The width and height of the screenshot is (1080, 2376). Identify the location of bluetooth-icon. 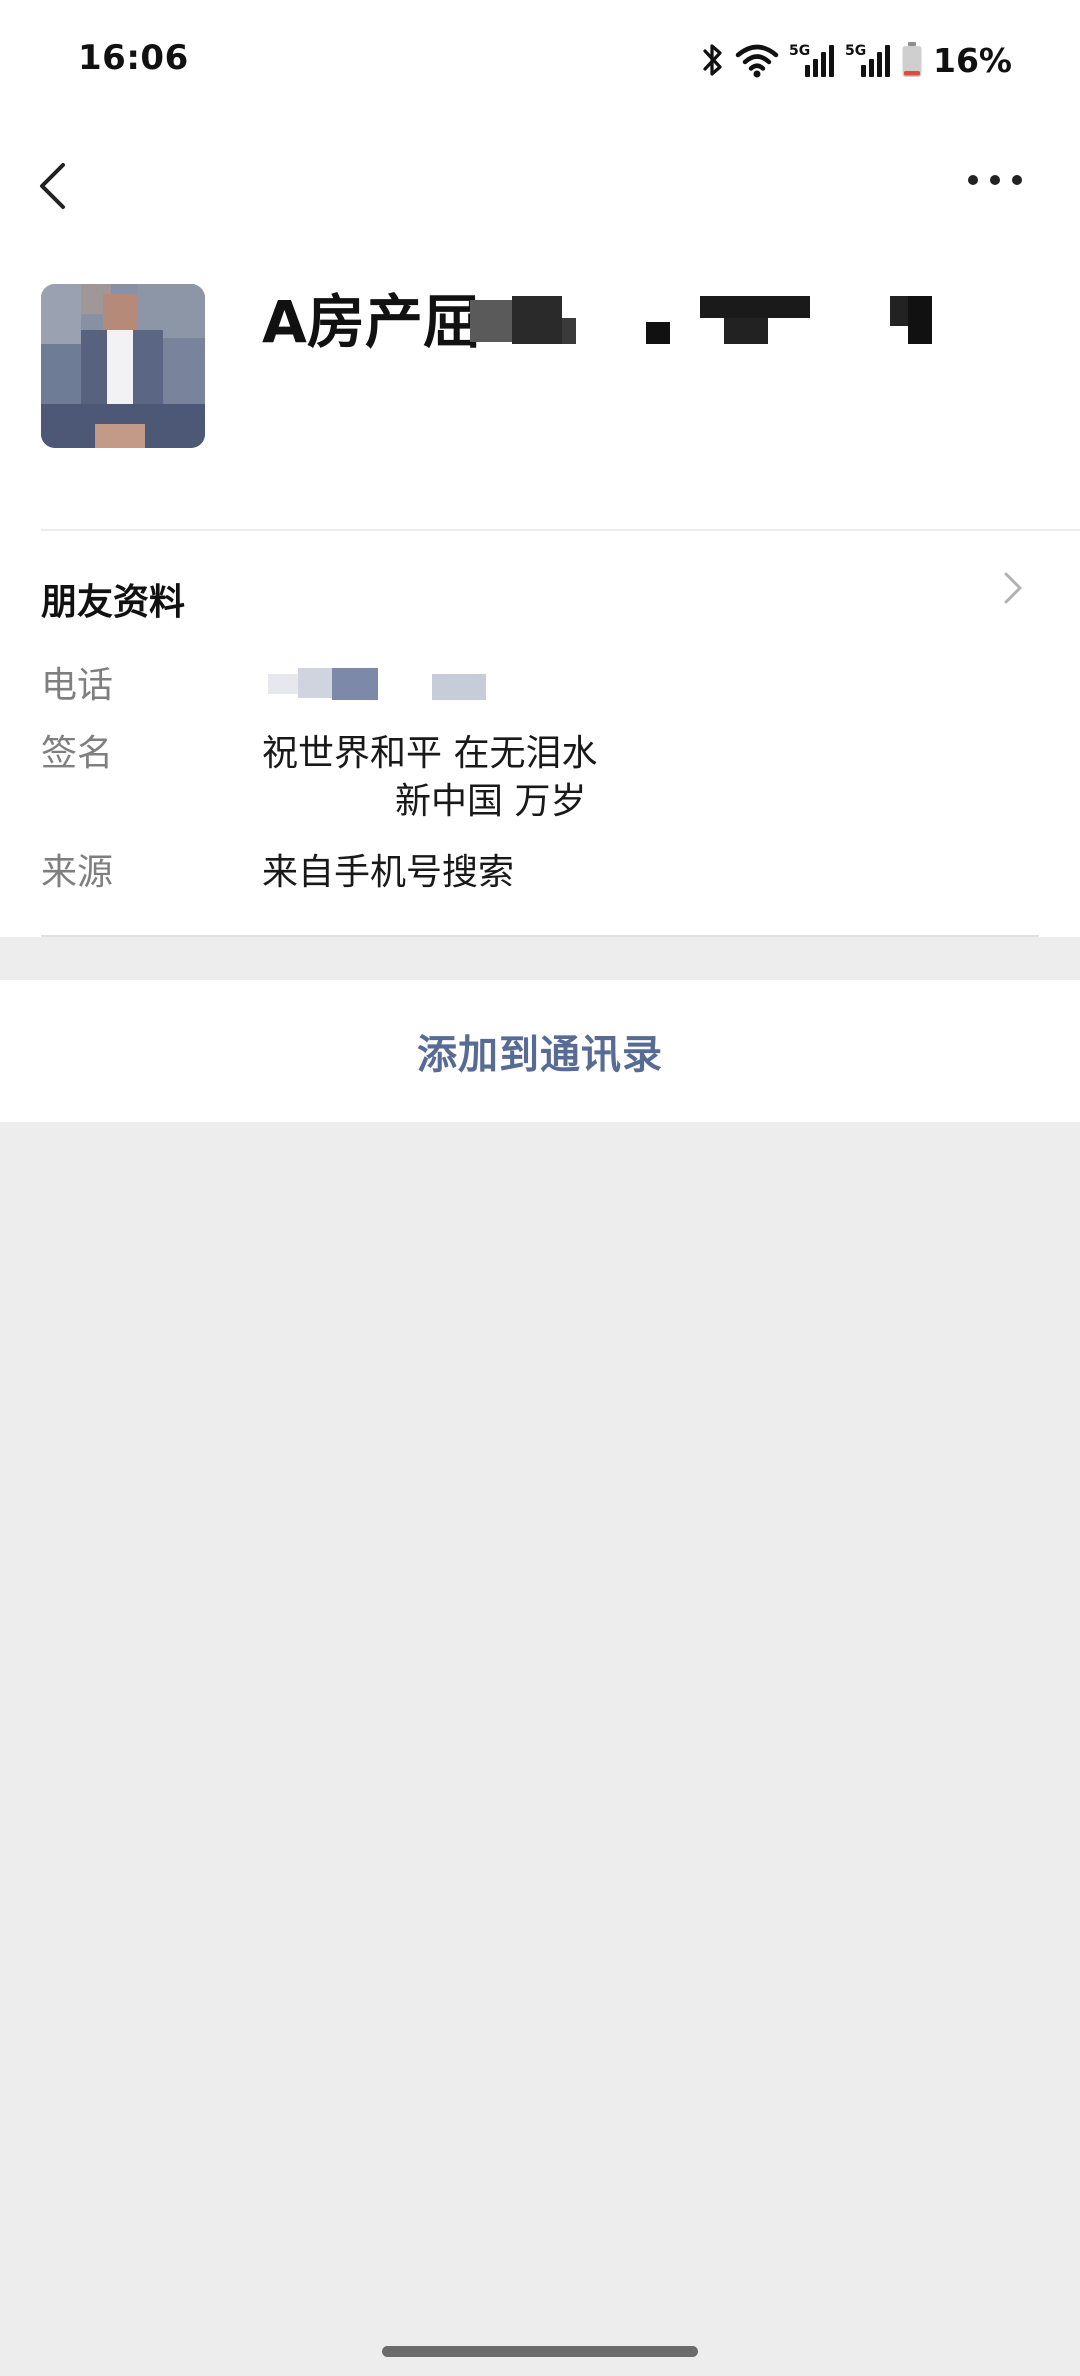
(713, 60).